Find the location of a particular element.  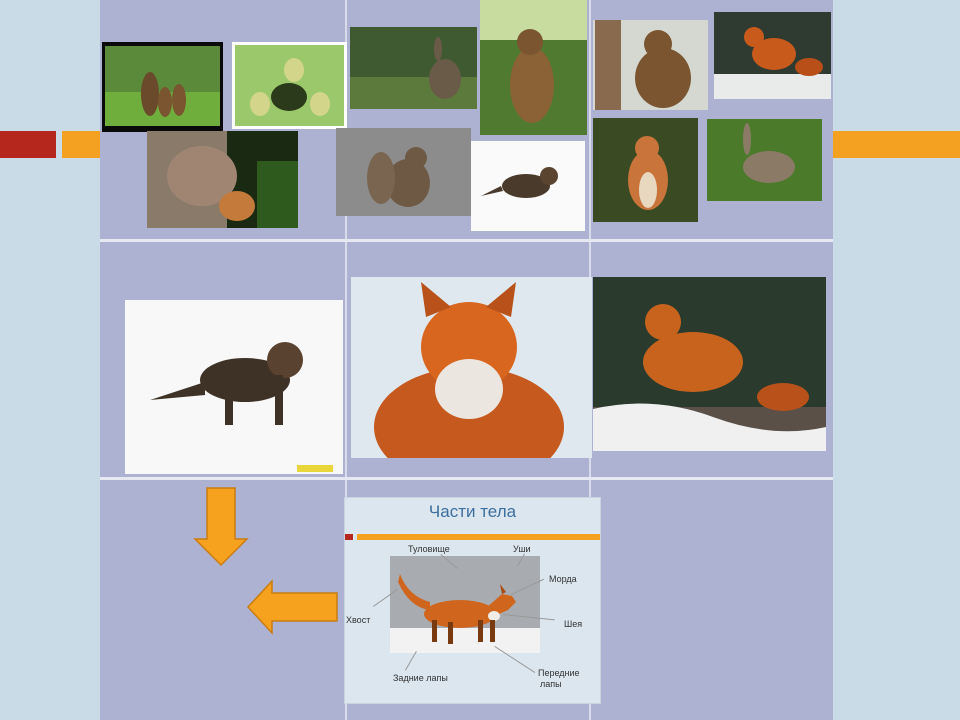

label-neck: Шея is located at coordinates (573, 624).